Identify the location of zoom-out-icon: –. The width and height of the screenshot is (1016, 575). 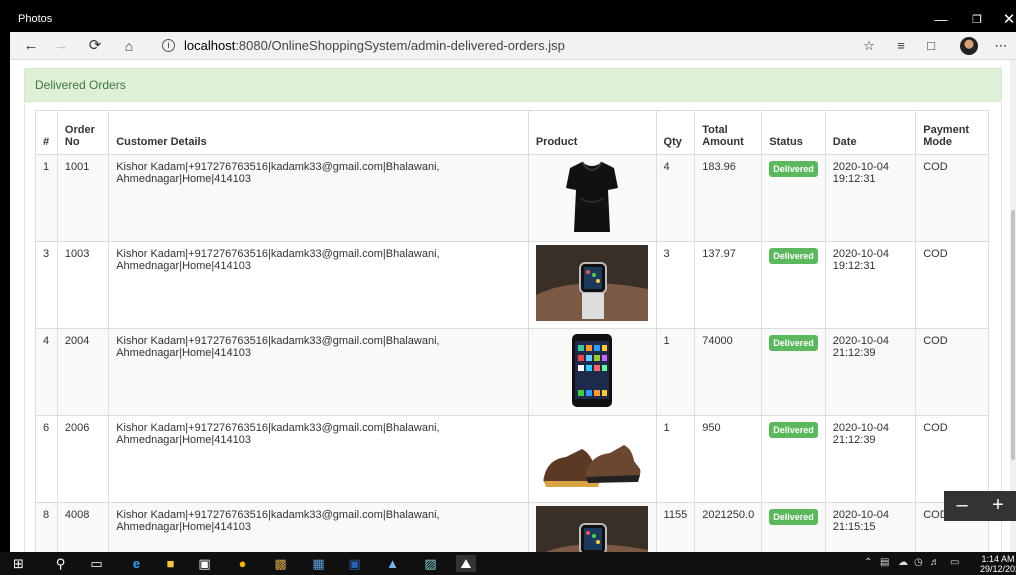
(962, 505).